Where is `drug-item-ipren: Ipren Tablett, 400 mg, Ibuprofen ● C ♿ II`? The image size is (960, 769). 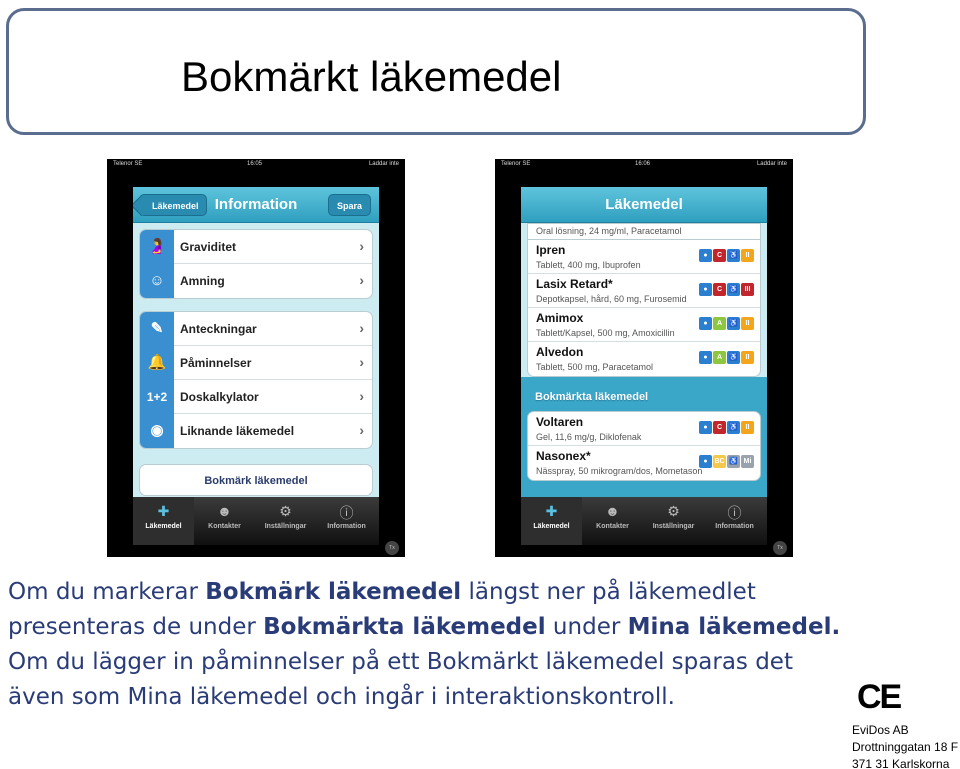
drug-item-ipren: Ipren Tablett, 400 mg, Ibuprofen ● C ♿ II is located at coordinates (644, 257).